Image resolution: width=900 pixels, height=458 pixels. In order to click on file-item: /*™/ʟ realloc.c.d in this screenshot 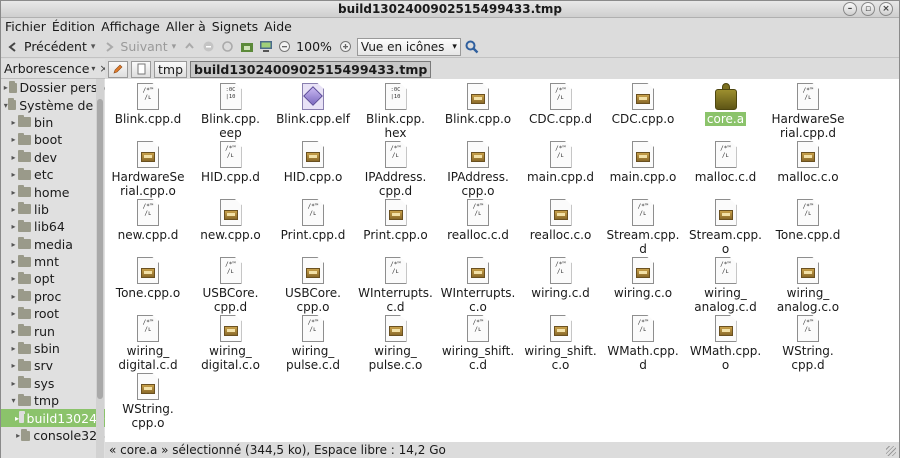, I will do `click(478, 220)`.